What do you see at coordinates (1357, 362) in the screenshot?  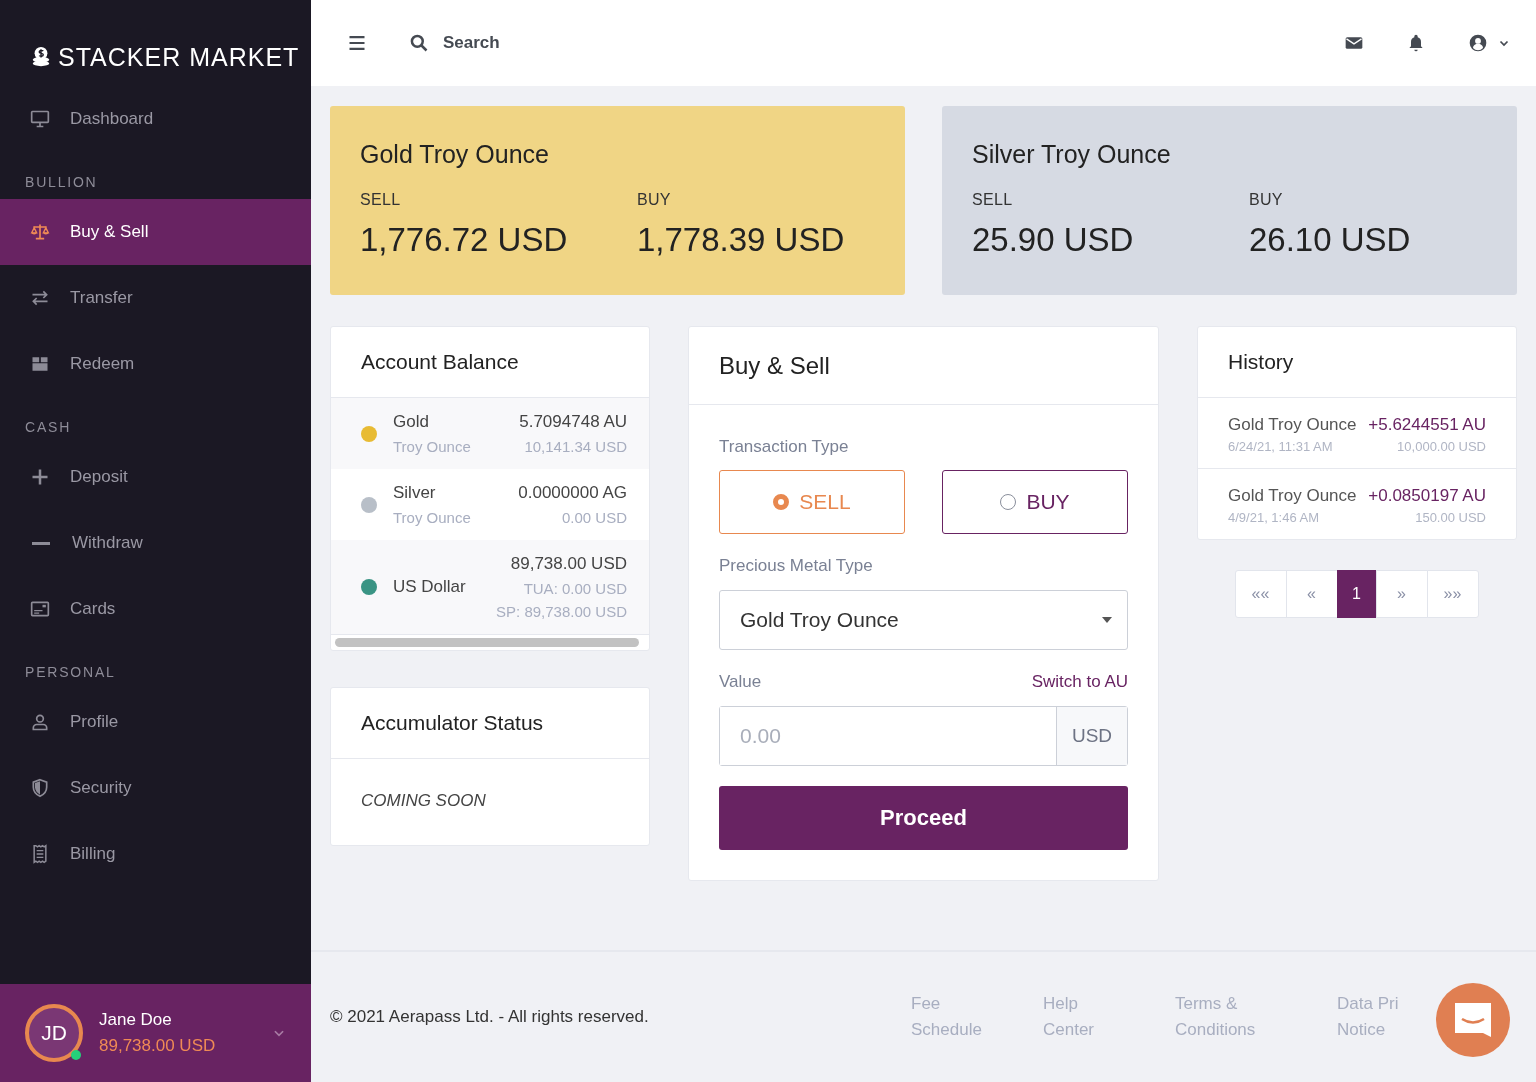 I see `card-title: History` at bounding box center [1357, 362].